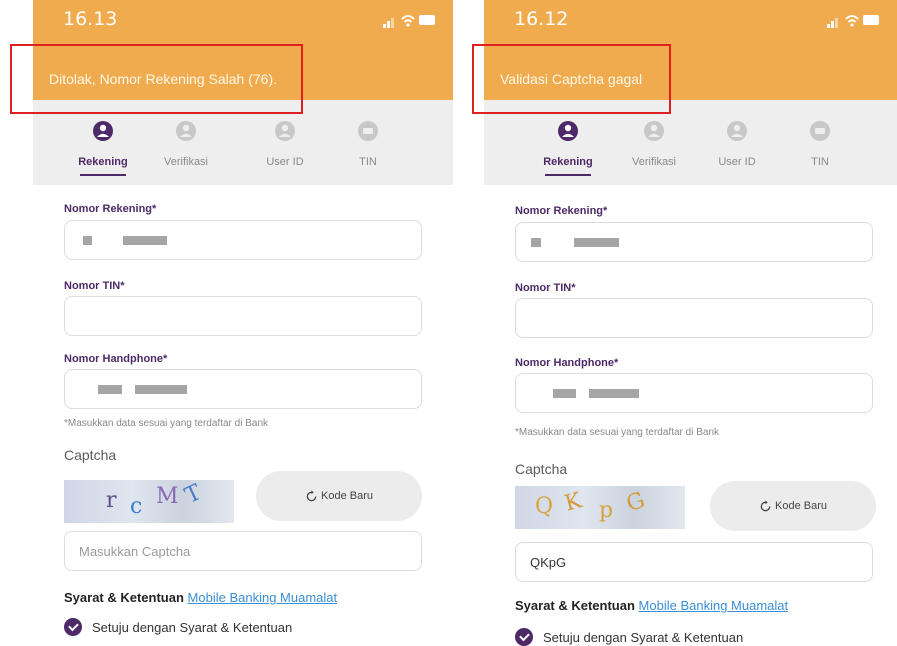  I want to click on captcha-char: Q, so click(544, 506).